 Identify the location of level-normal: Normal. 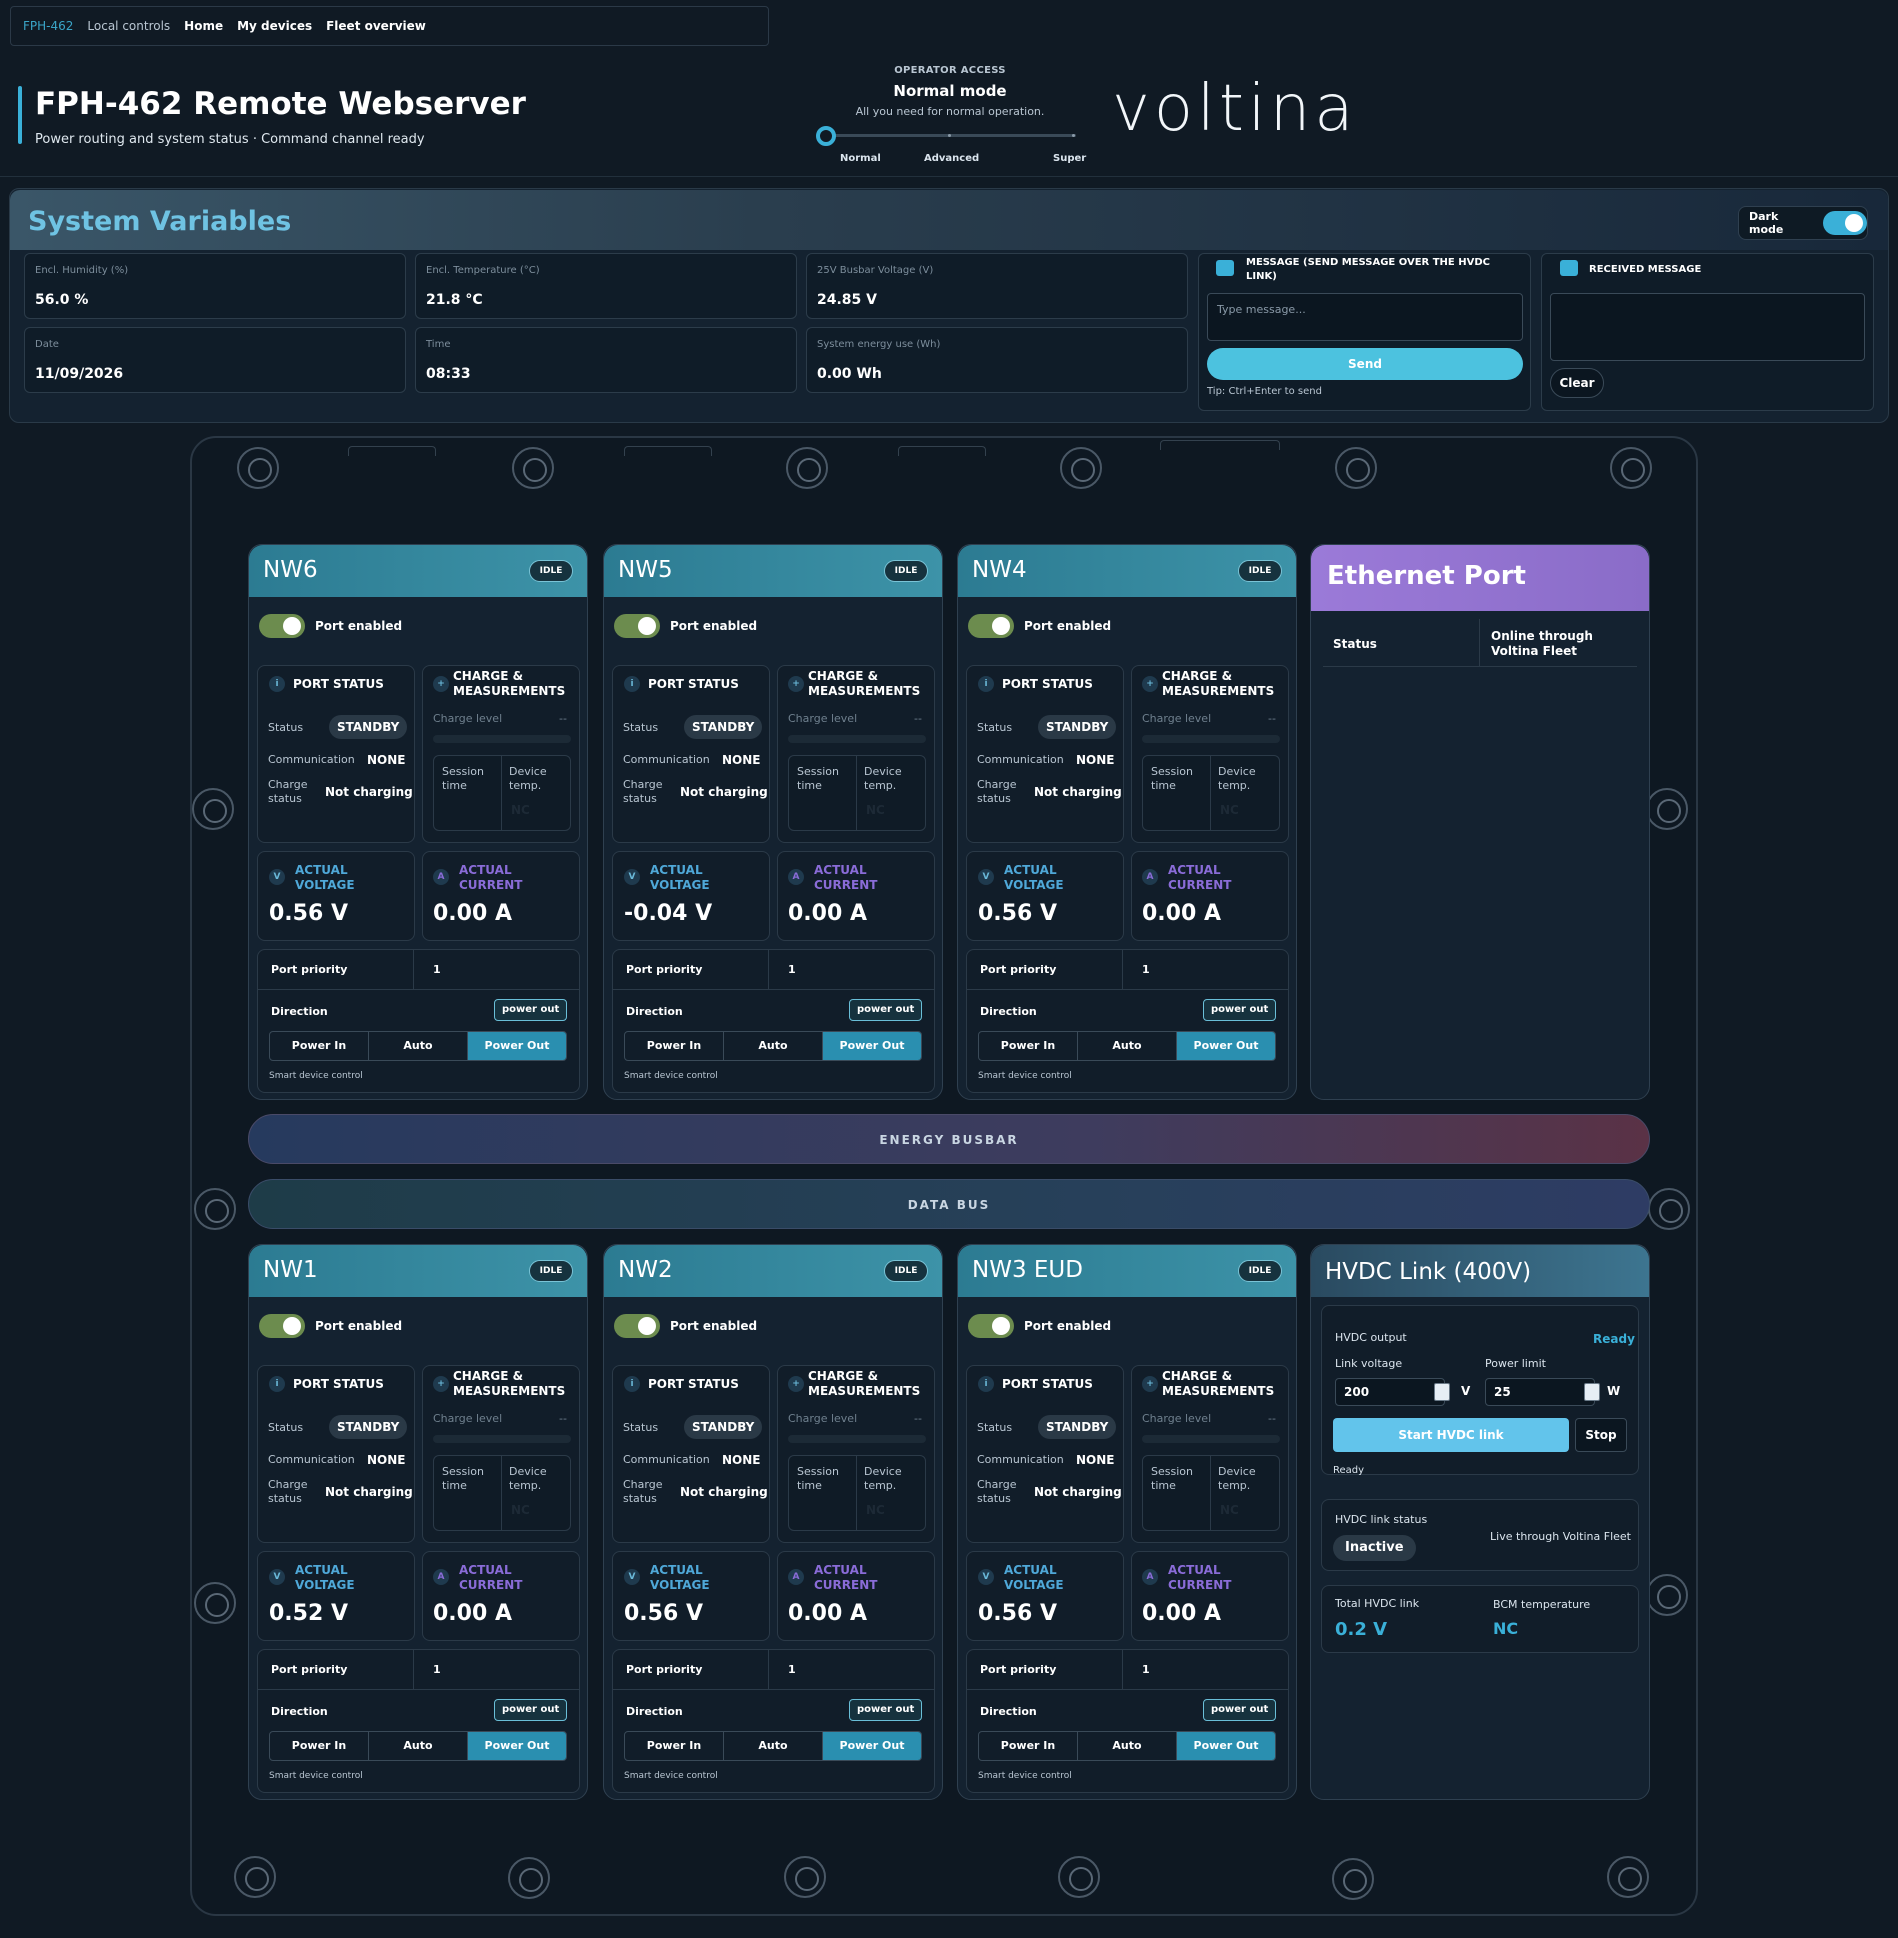
(860, 158).